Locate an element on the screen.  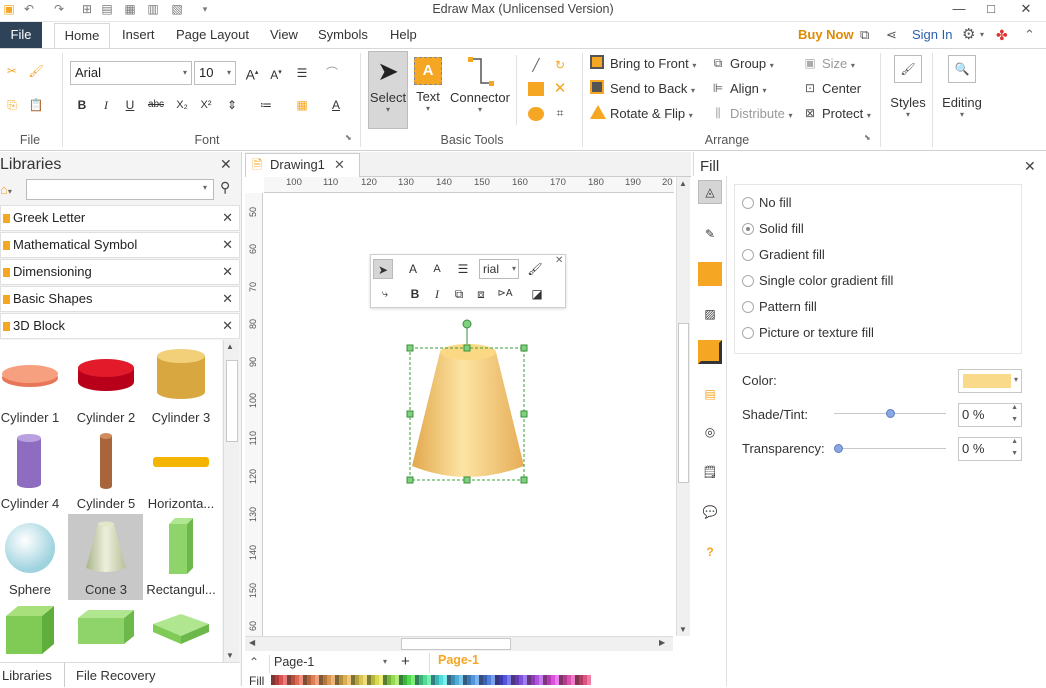
bring-to-front-button: Bring to Front ▾ is located at coordinates (653, 63).